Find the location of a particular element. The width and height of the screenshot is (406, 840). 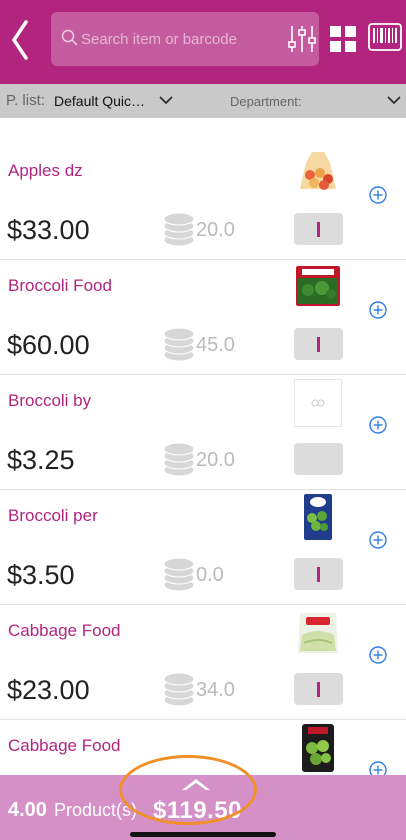

search-icon is located at coordinates (69, 37).